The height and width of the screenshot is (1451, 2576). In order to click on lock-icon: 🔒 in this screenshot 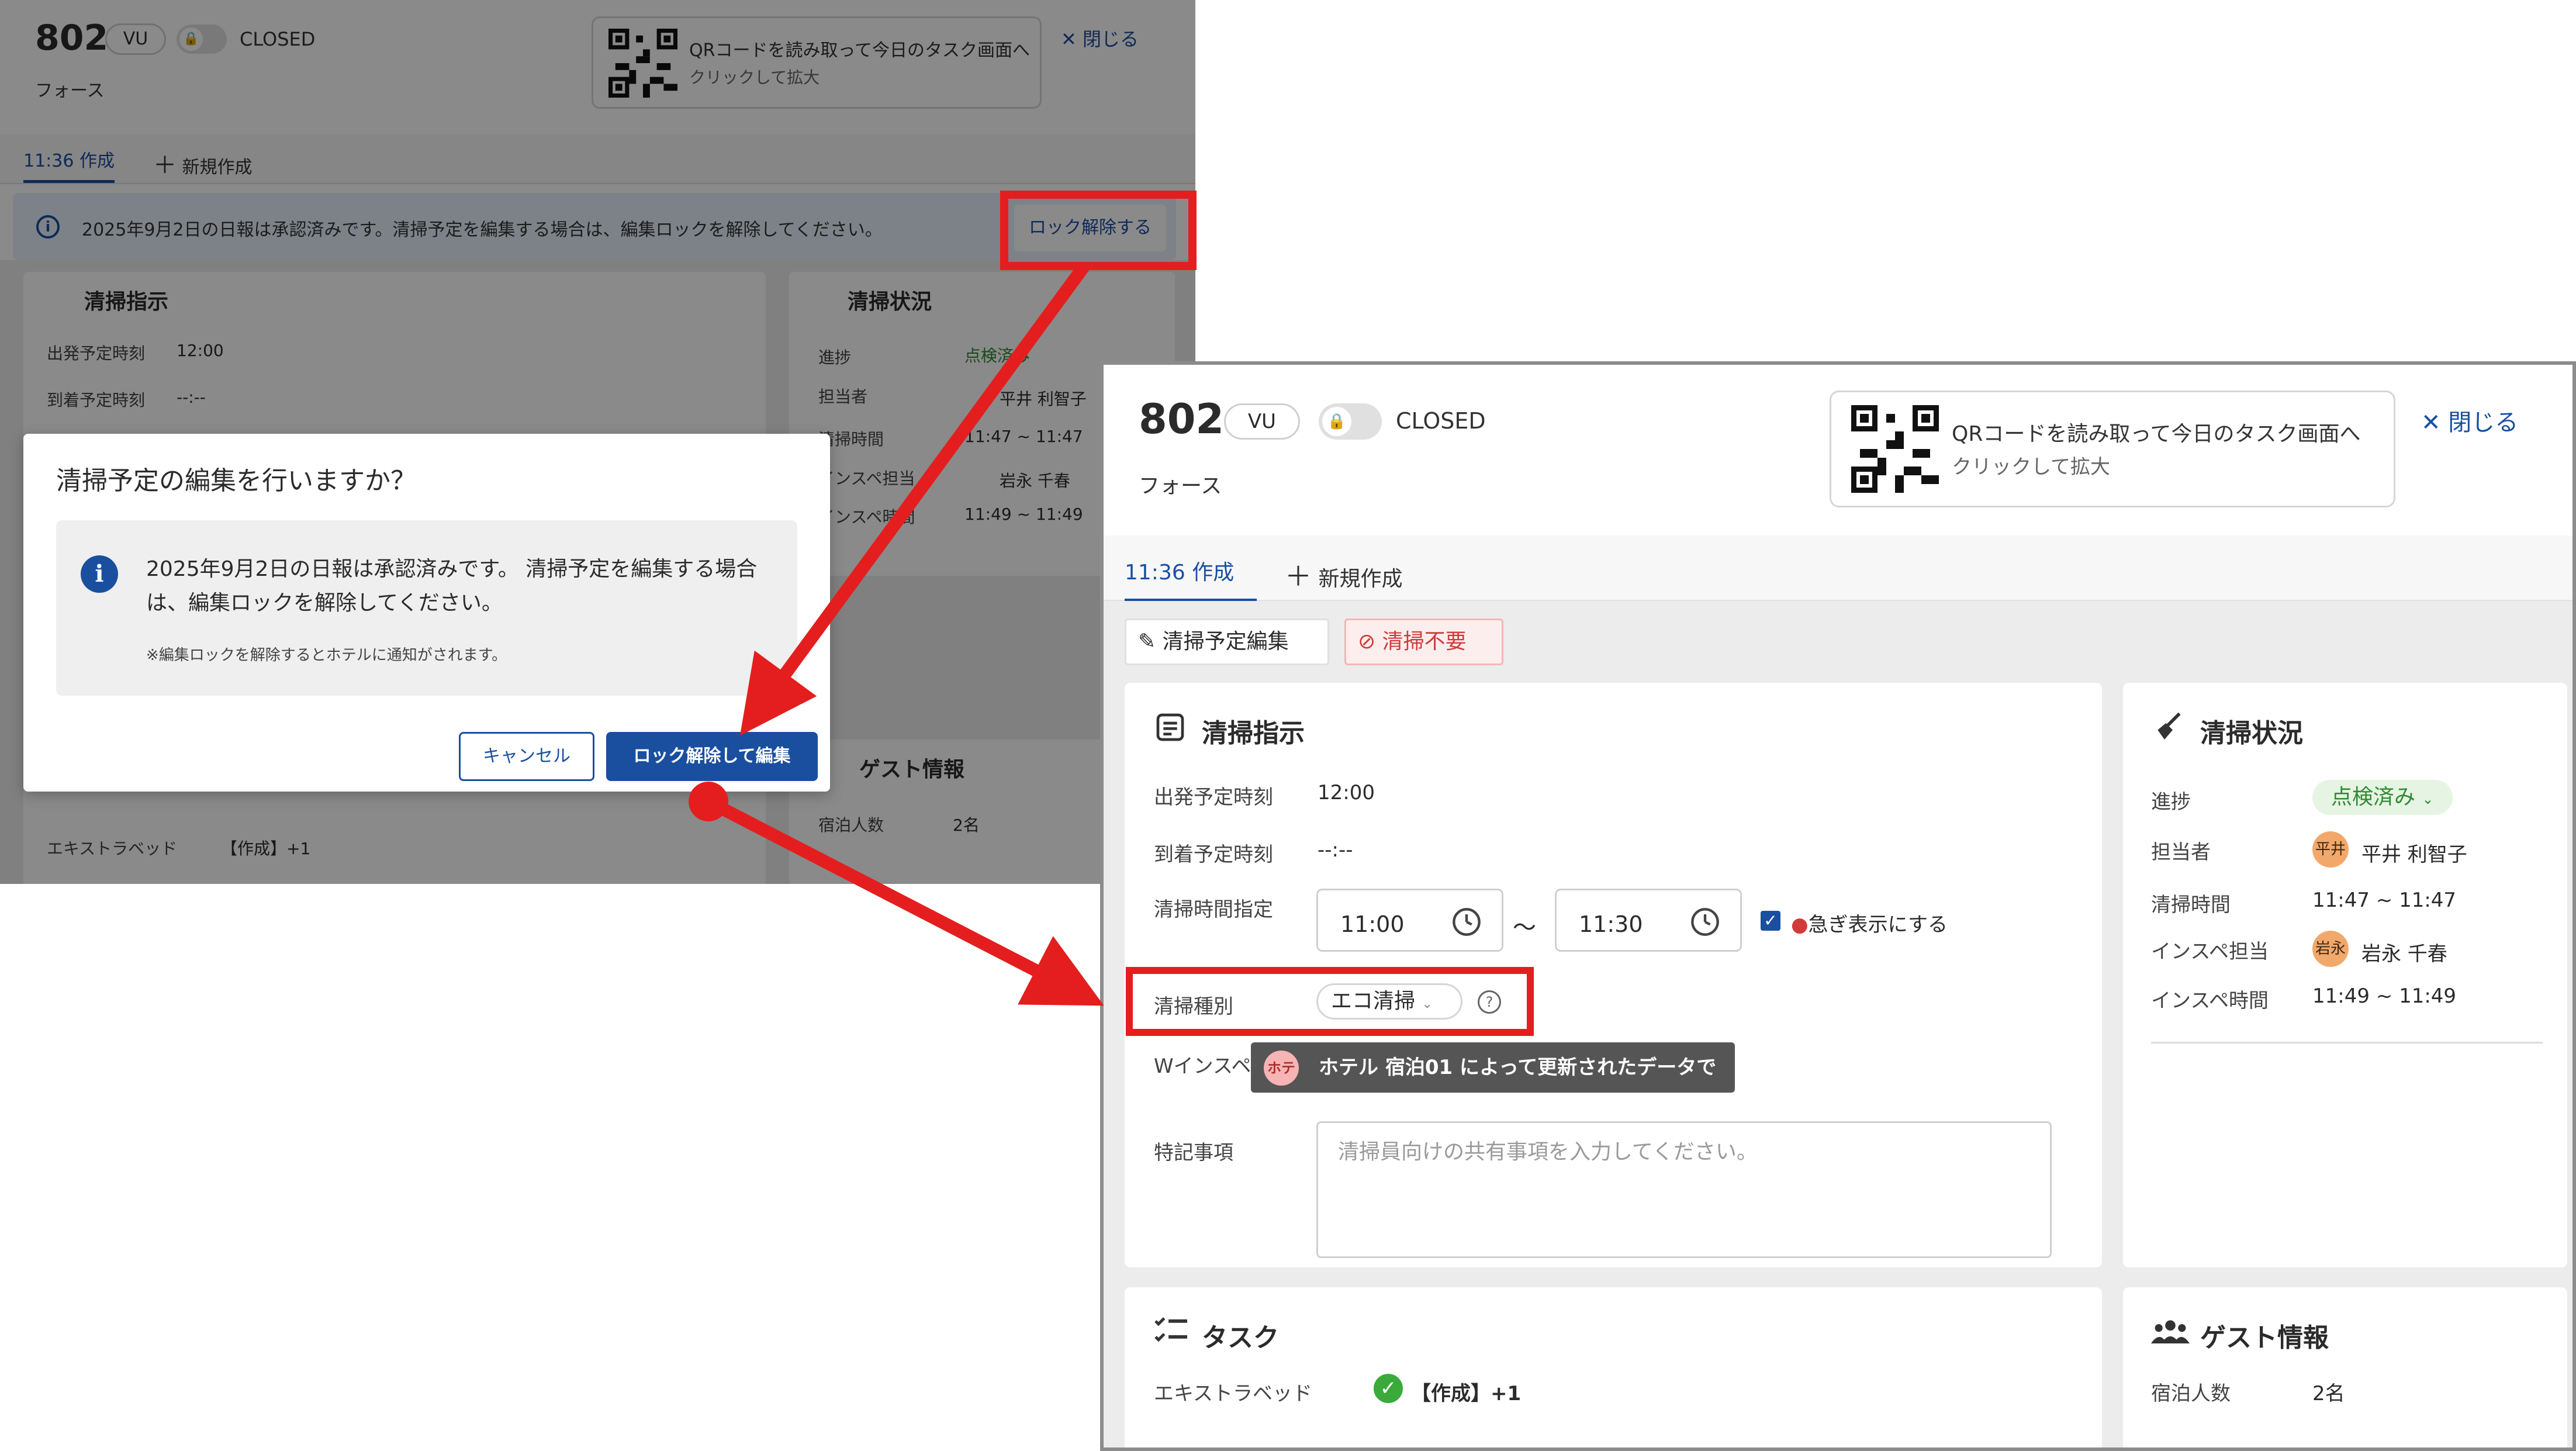, I will do `click(1336, 421)`.